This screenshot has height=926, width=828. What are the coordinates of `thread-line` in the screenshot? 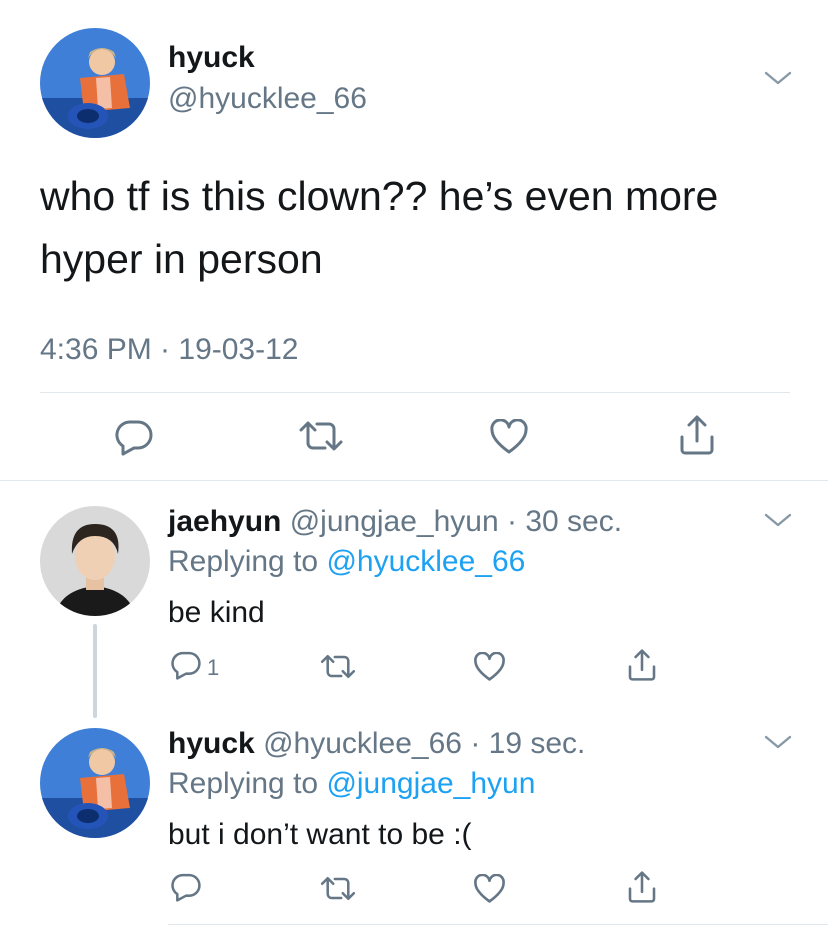 It's located at (95, 671).